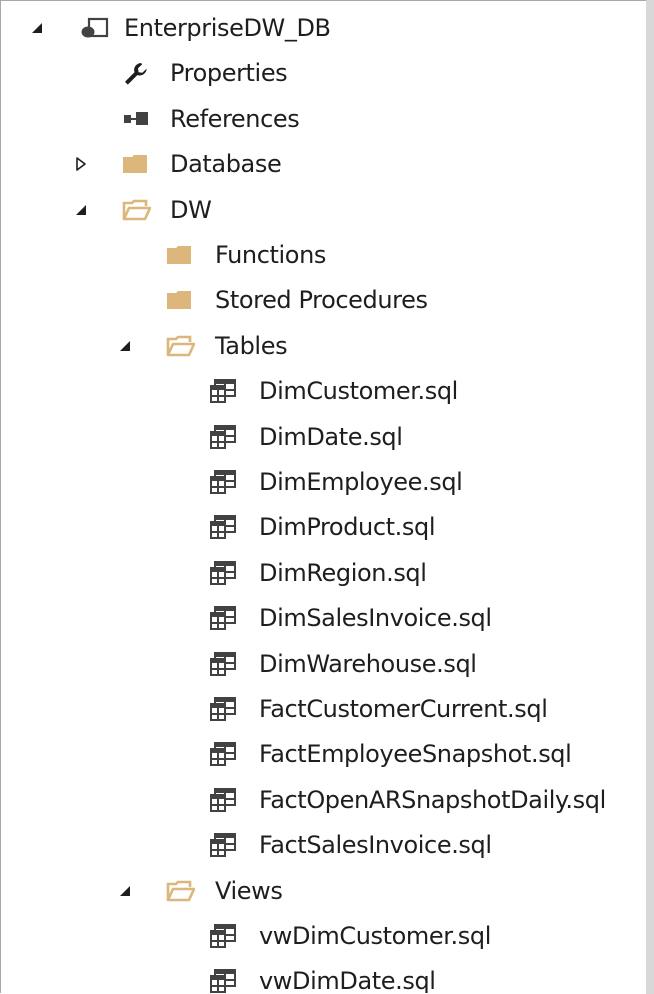 This screenshot has height=994, width=654. I want to click on tree-node-dimsalesinvoice-sql: DimSalesInvoice.sql, so click(321, 618).